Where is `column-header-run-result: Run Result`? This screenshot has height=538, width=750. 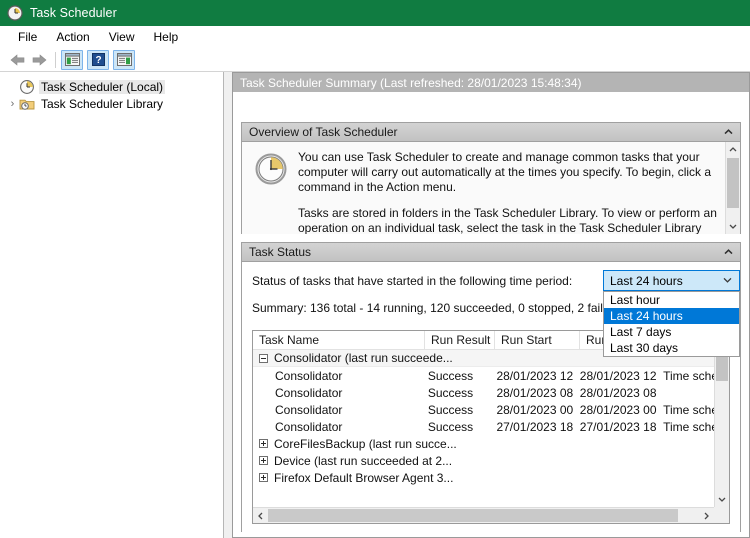 column-header-run-result: Run Result is located at coordinates (460, 340).